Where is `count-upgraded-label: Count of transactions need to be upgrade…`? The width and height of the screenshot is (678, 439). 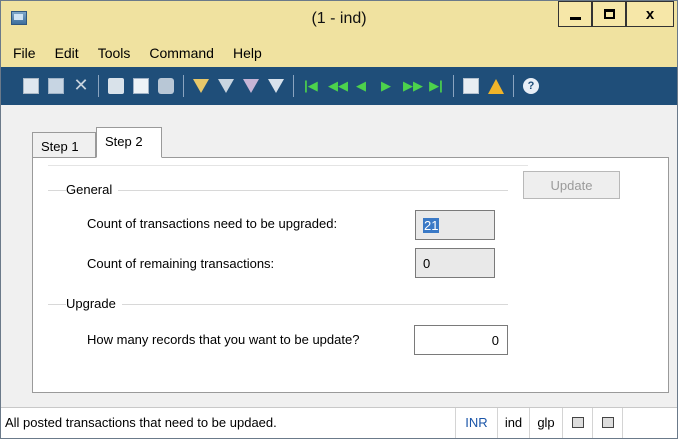 count-upgraded-label: Count of transactions need to be upgrade… is located at coordinates (212, 223).